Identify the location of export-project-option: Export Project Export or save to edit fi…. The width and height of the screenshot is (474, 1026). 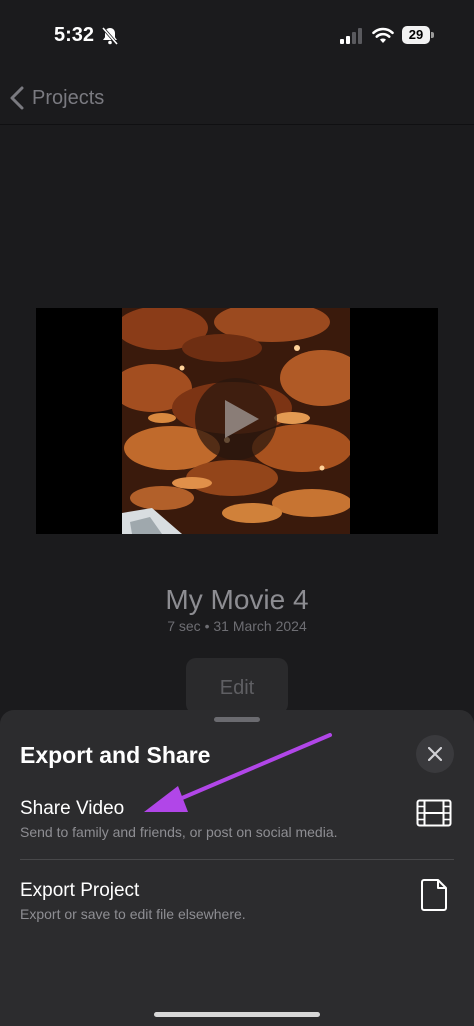
(237, 910).